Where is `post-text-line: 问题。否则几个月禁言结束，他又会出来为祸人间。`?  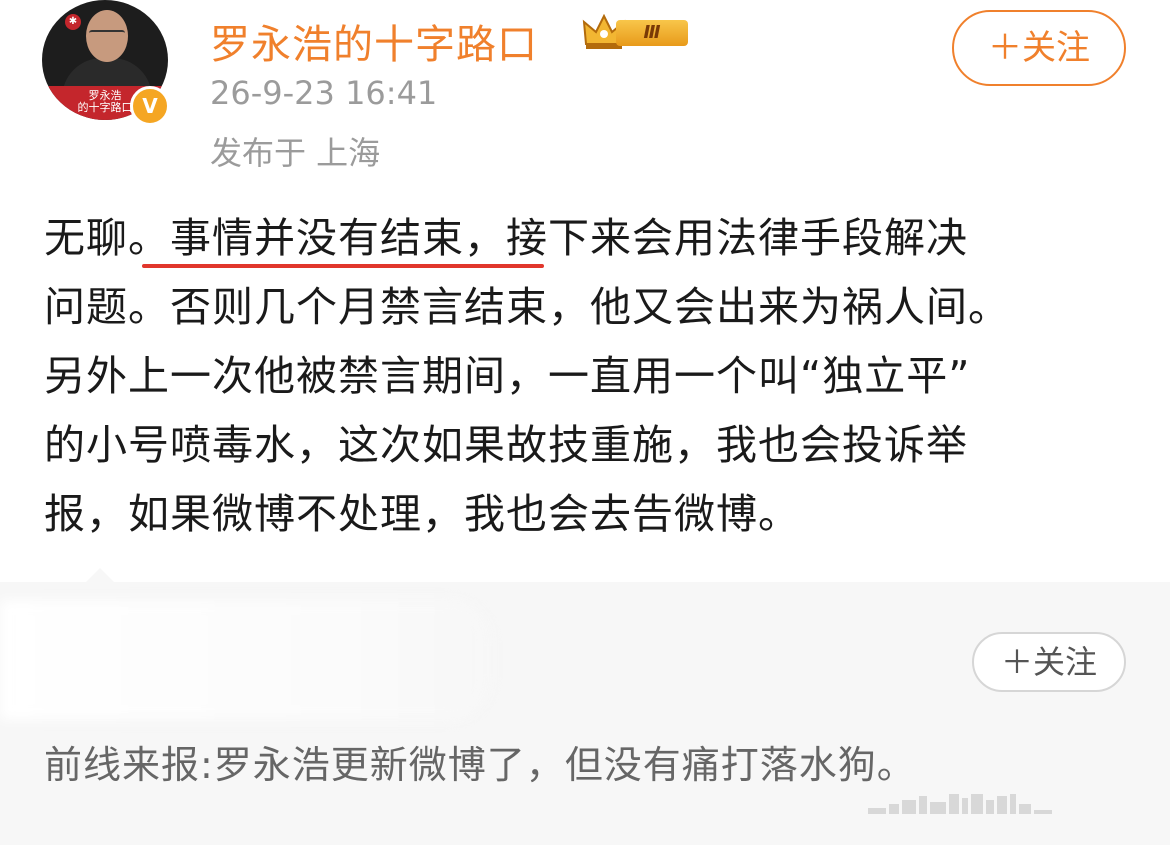
post-text-line: 问题。否则几个月禁言结束，他又会出来为祸人间。 is located at coordinates (527, 307).